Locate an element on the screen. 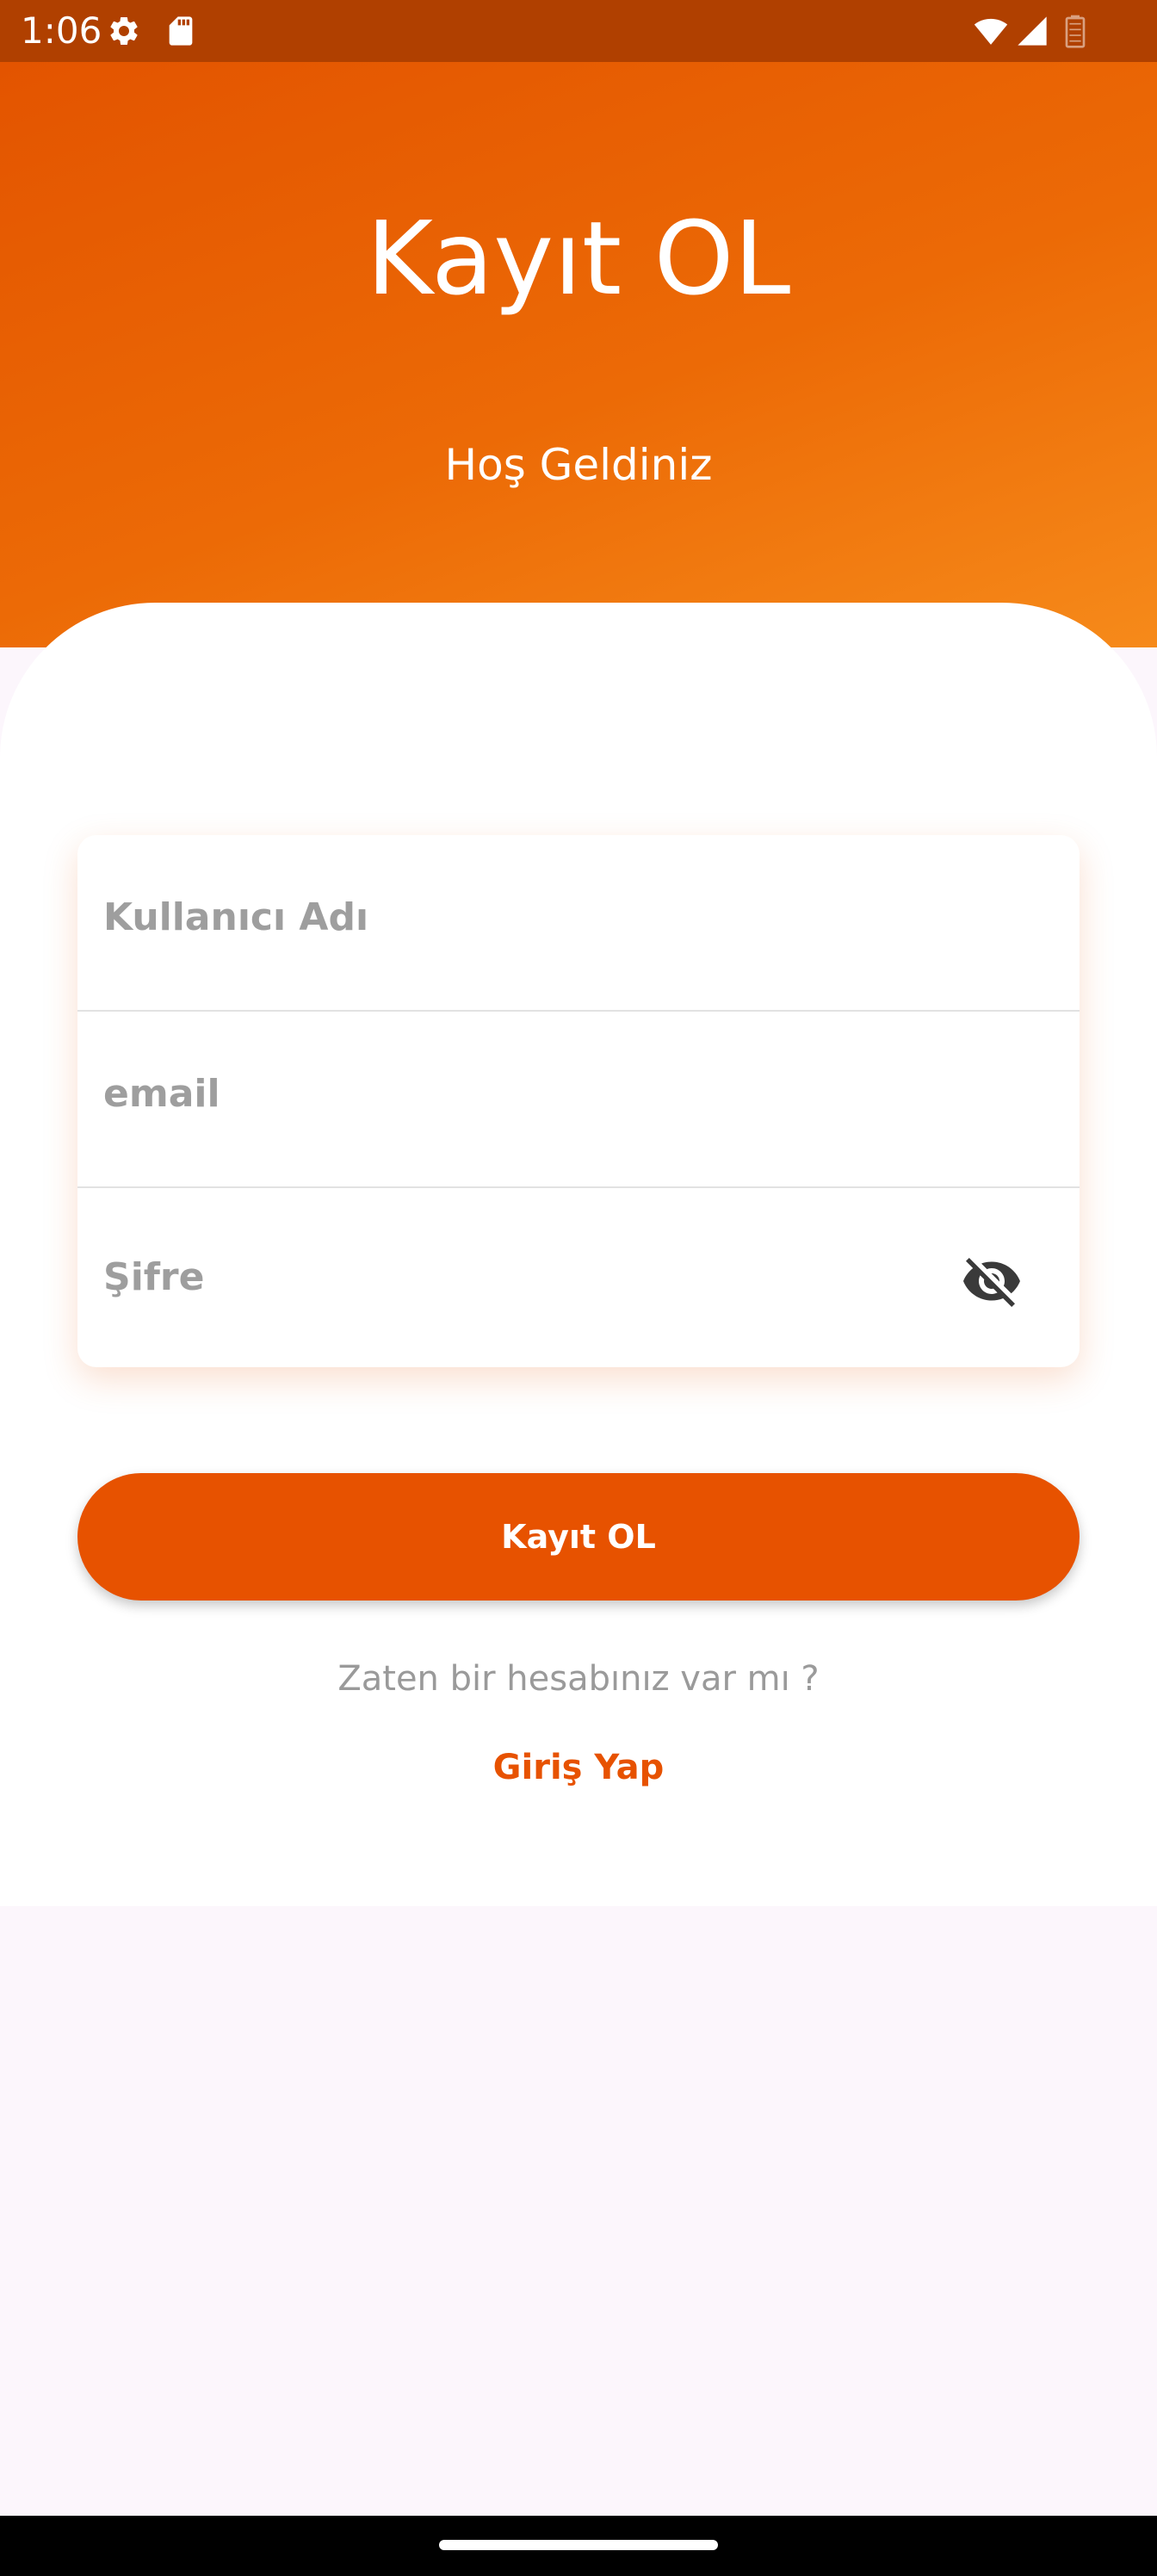  password-placeholder: Şifre is located at coordinates (154, 1277).